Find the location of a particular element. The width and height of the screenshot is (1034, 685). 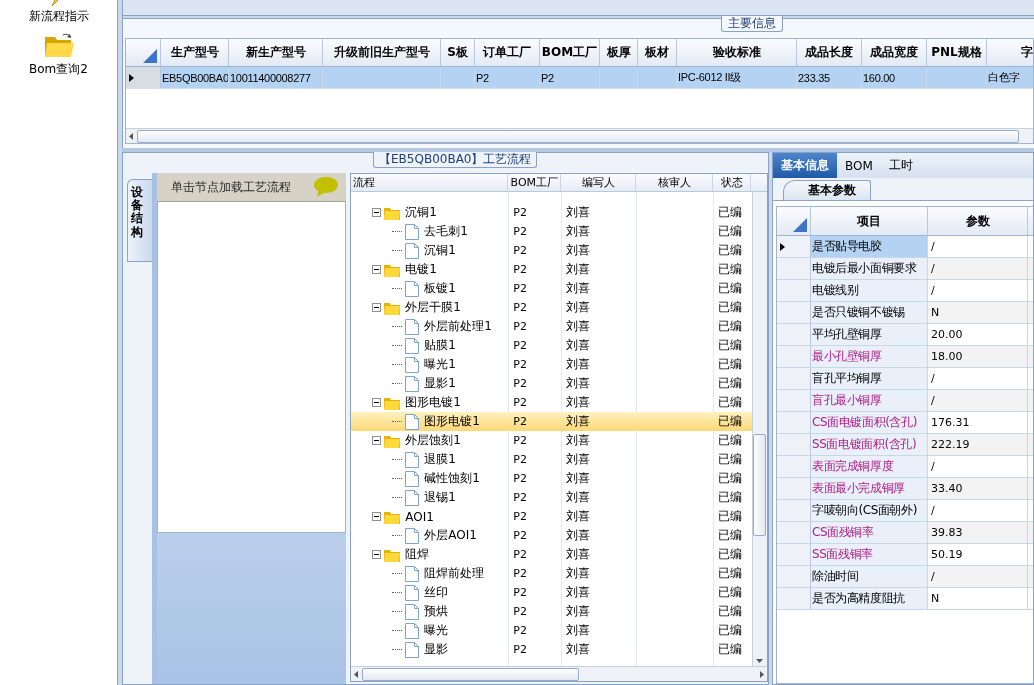

table-row: 平均孔壁铜厚 20.00 is located at coordinates (905, 335).